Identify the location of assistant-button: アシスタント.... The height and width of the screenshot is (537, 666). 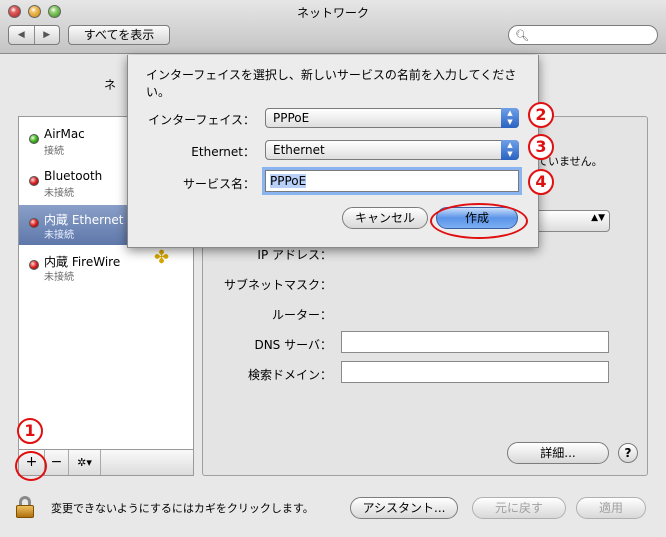
(404, 508).